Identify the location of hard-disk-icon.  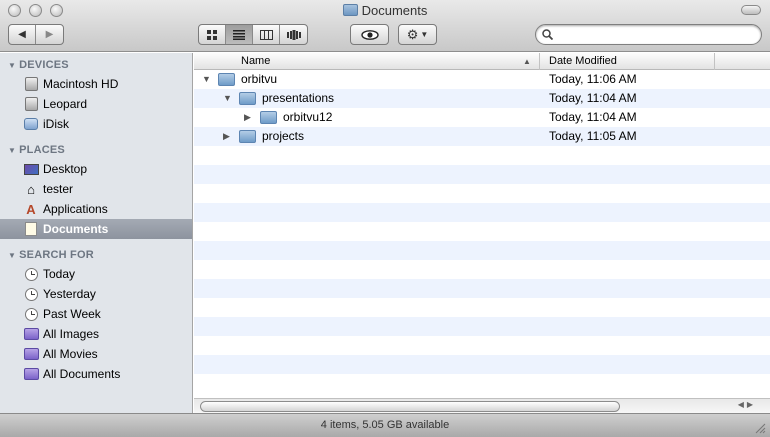
(31, 104).